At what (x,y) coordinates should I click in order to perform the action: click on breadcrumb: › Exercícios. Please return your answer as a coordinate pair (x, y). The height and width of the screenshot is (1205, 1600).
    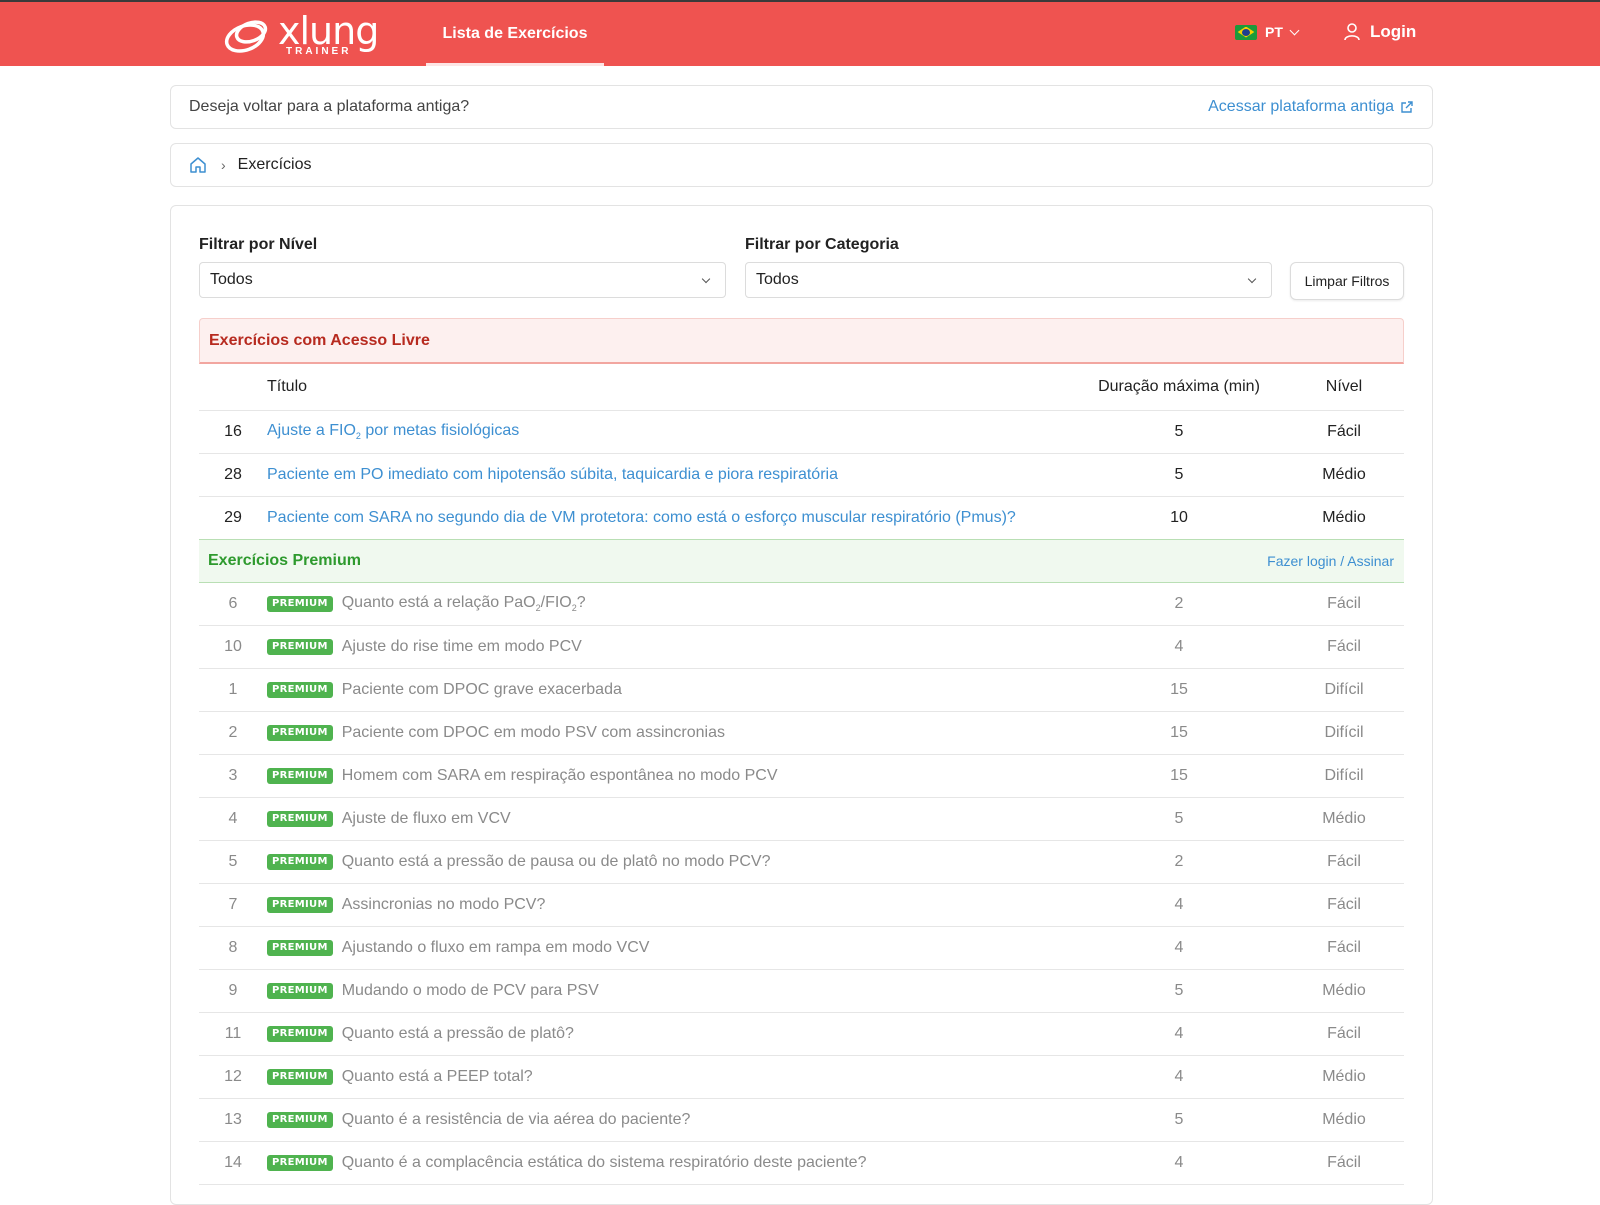
    Looking at the image, I should click on (801, 165).